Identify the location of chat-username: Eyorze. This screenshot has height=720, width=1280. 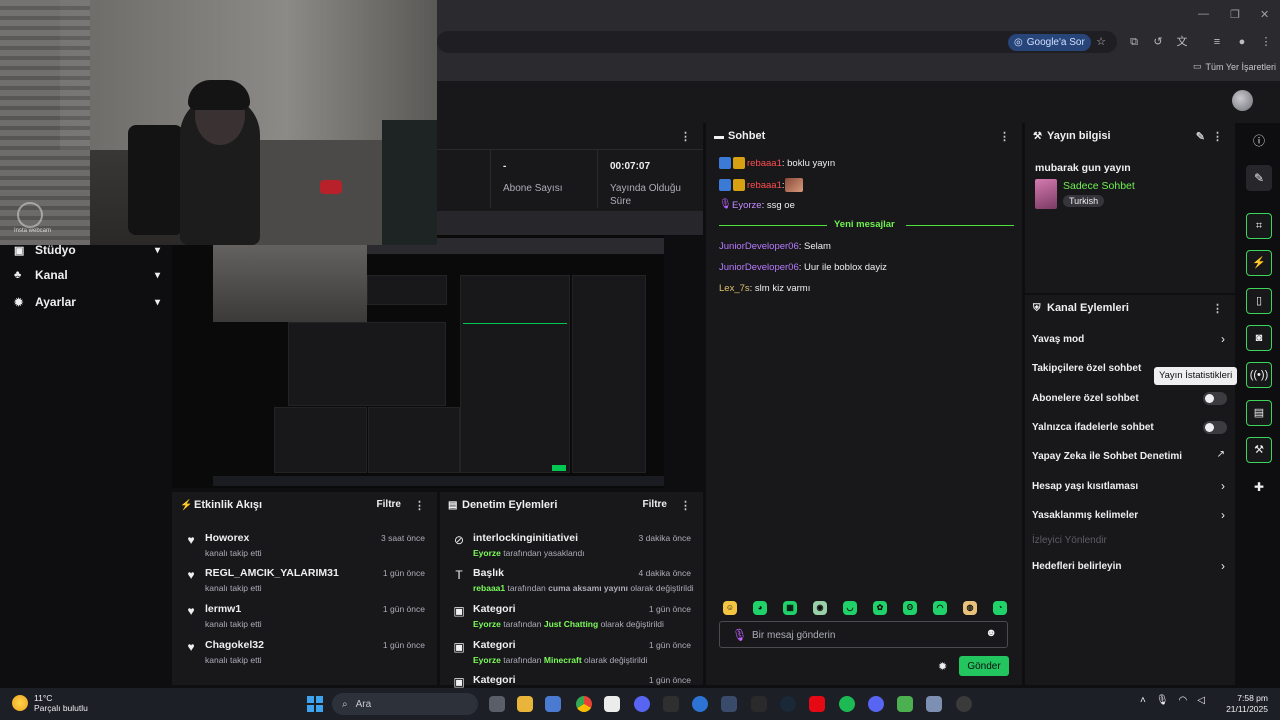
(747, 205).